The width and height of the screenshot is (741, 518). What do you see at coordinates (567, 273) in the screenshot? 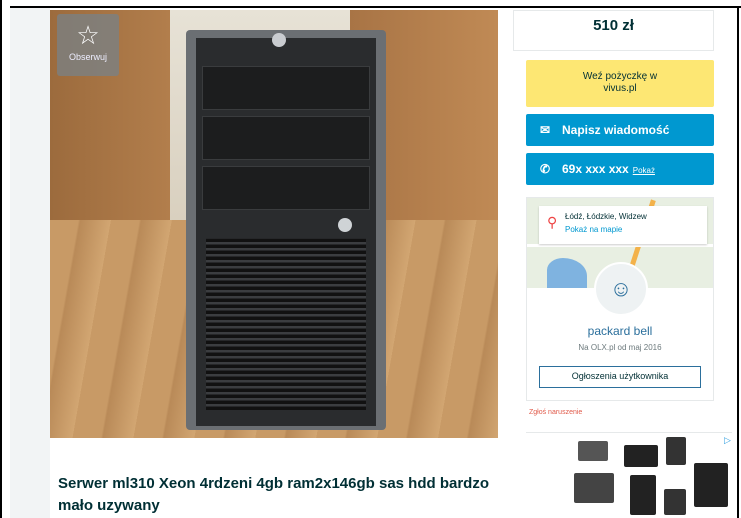
I see `map-water` at bounding box center [567, 273].